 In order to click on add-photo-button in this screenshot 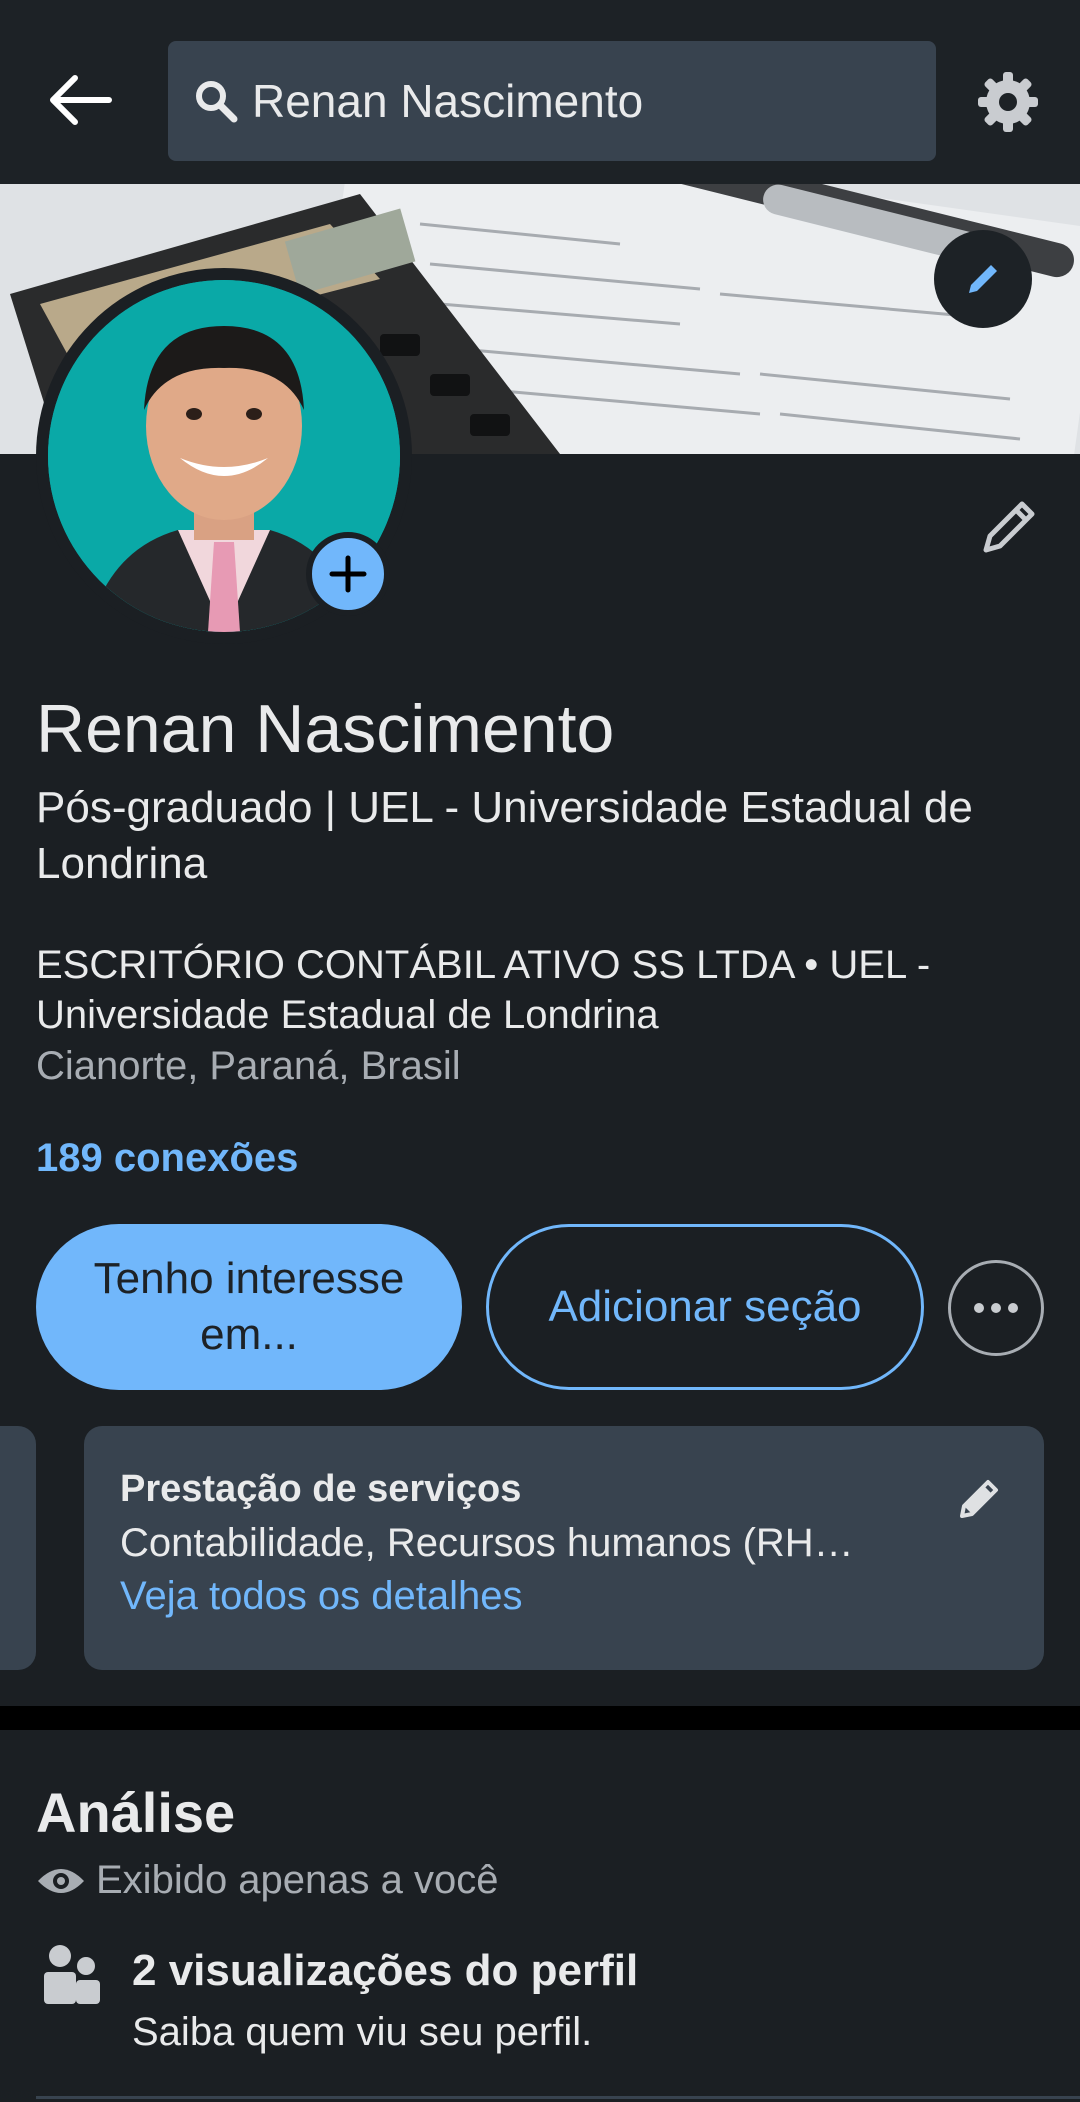, I will do `click(348, 574)`.